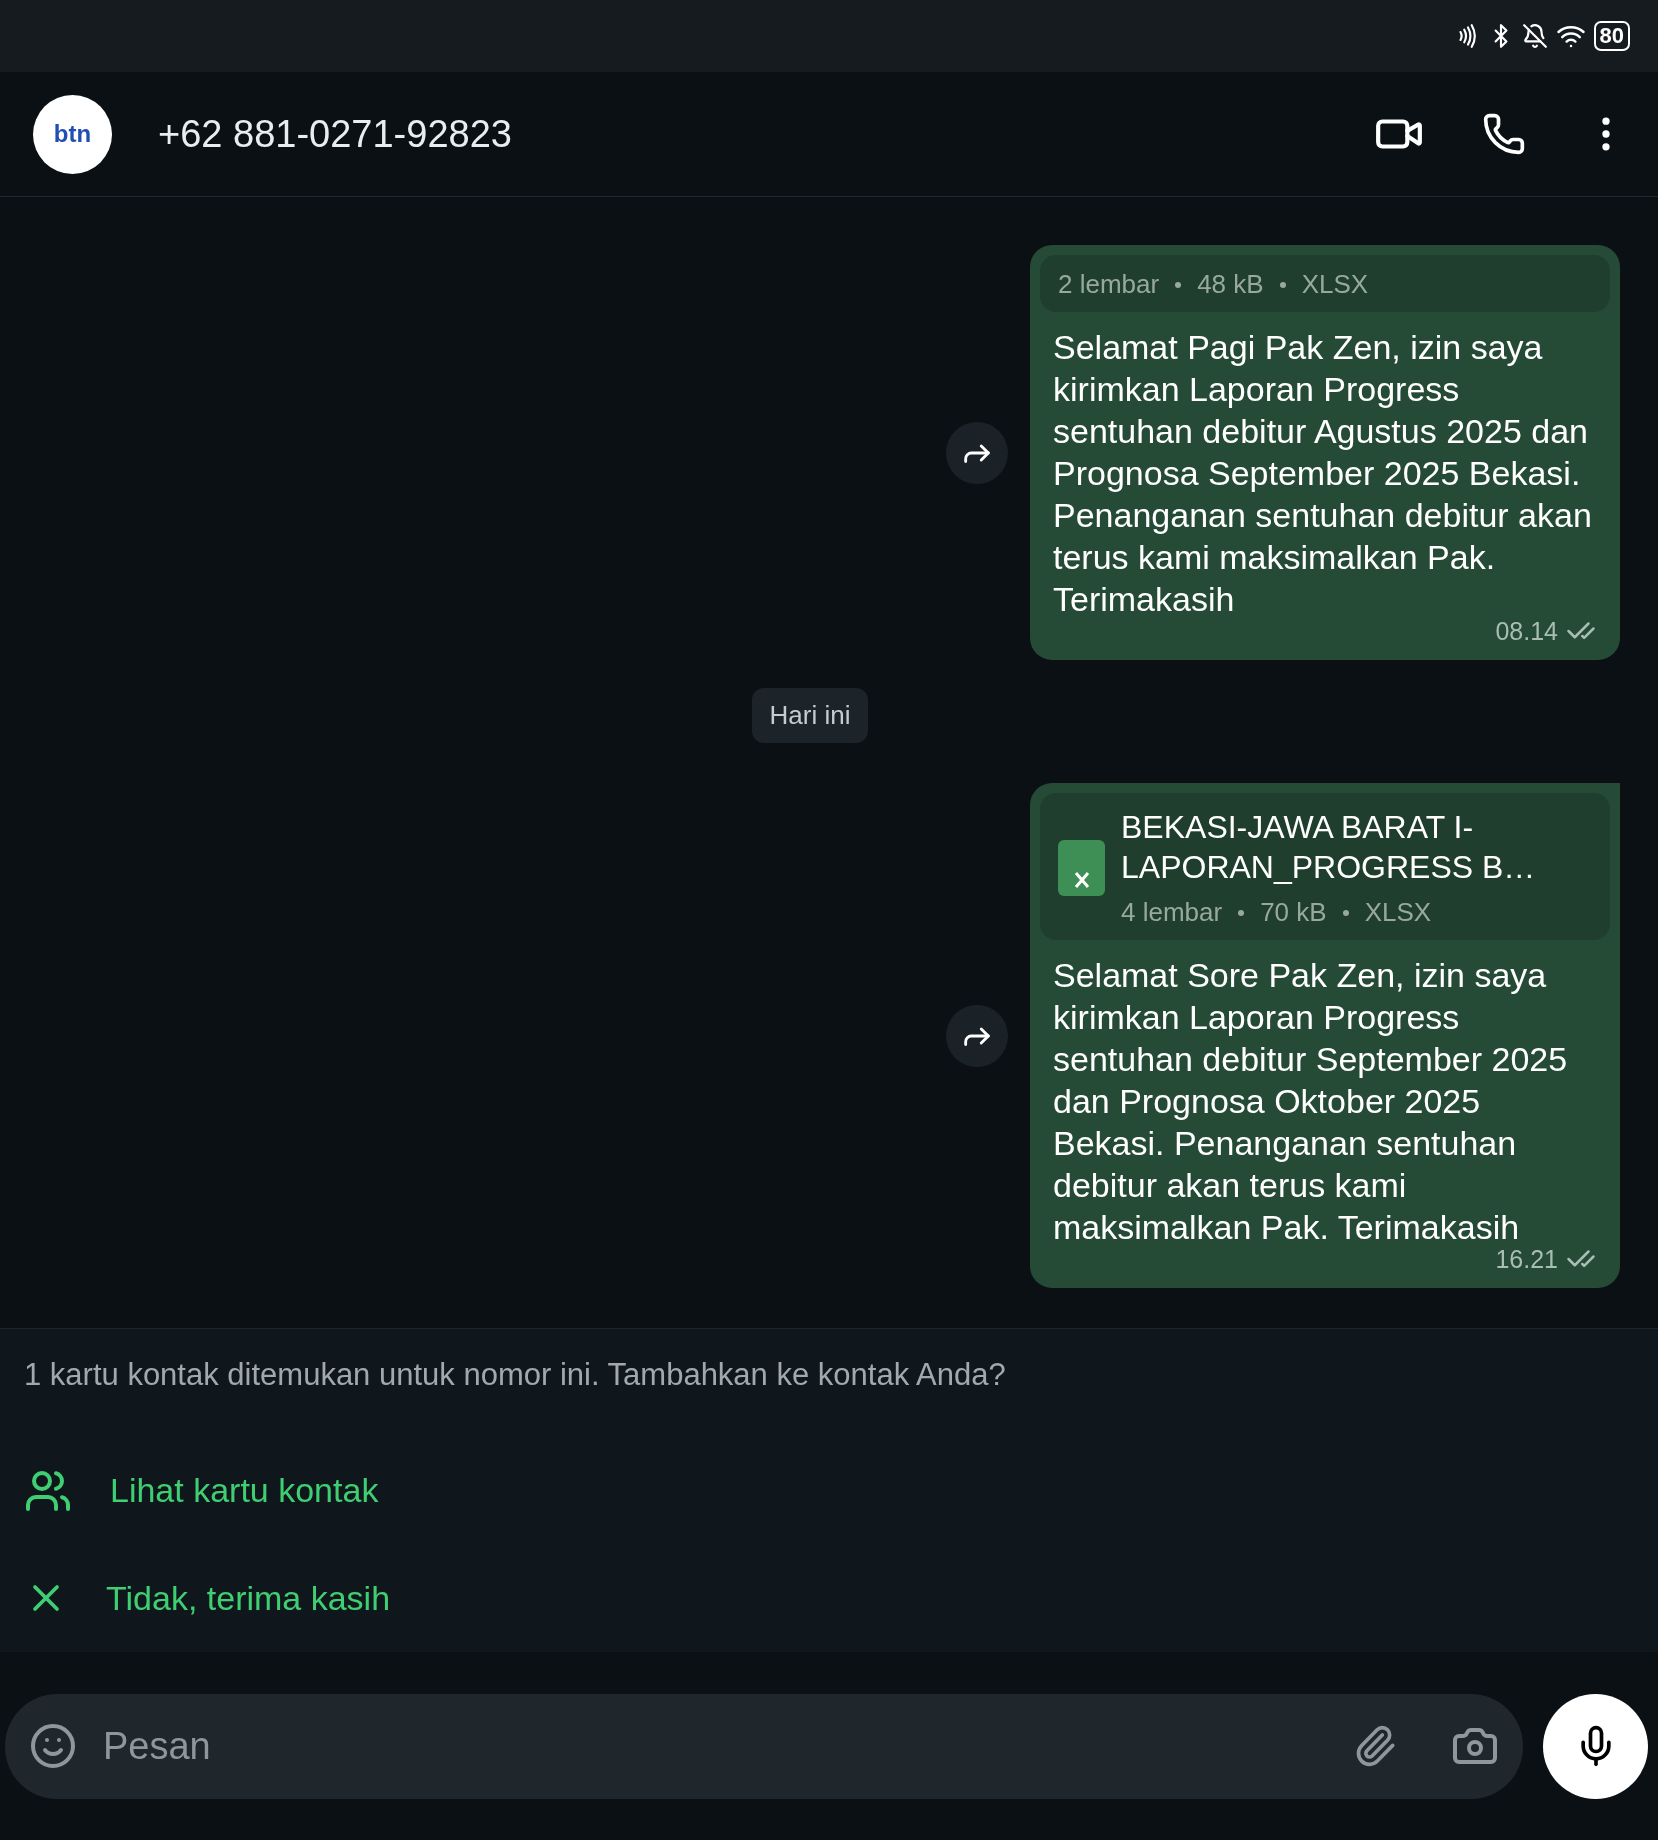  Describe the element at coordinates (1172, 912) in the screenshot. I see `file-meta: 4 lembar` at that location.